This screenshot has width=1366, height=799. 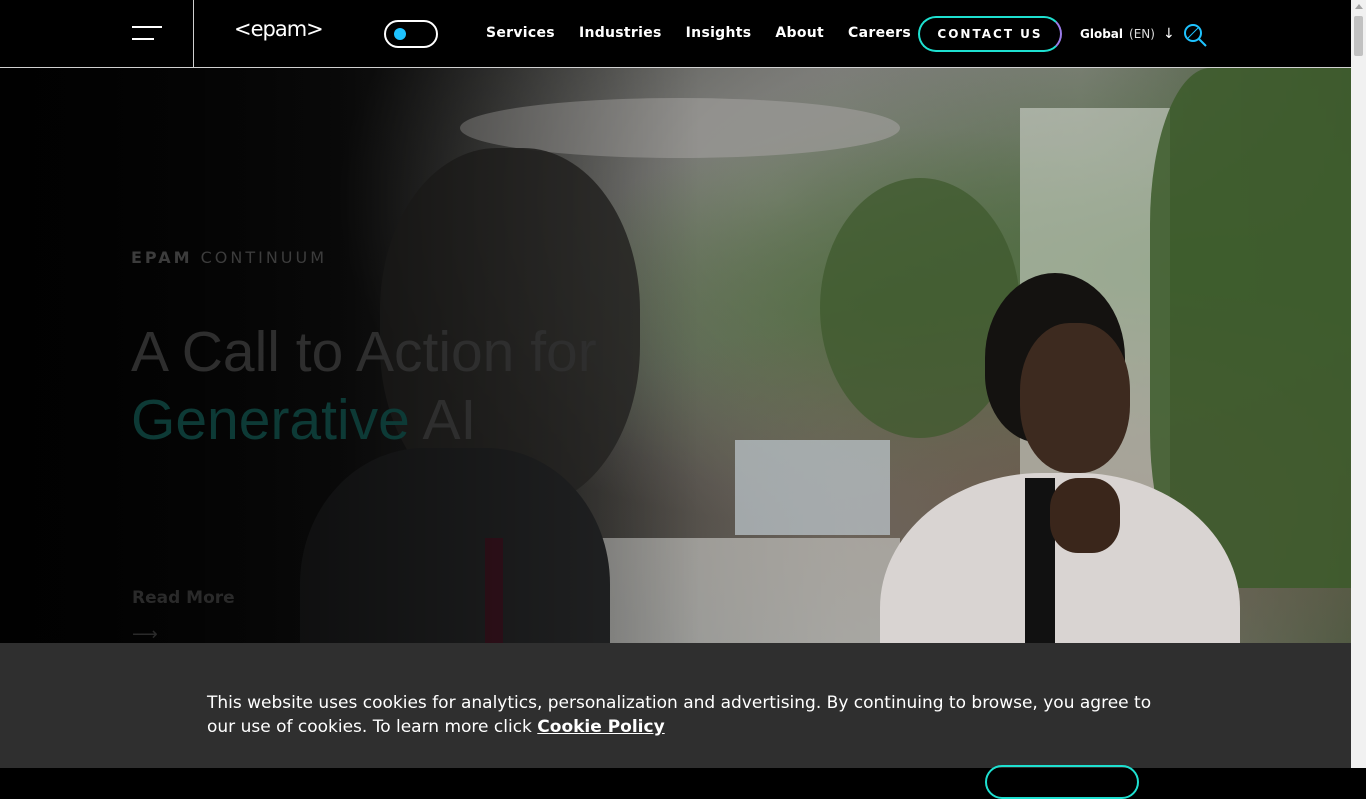 What do you see at coordinates (400, 34) in the screenshot?
I see `toggle-knob` at bounding box center [400, 34].